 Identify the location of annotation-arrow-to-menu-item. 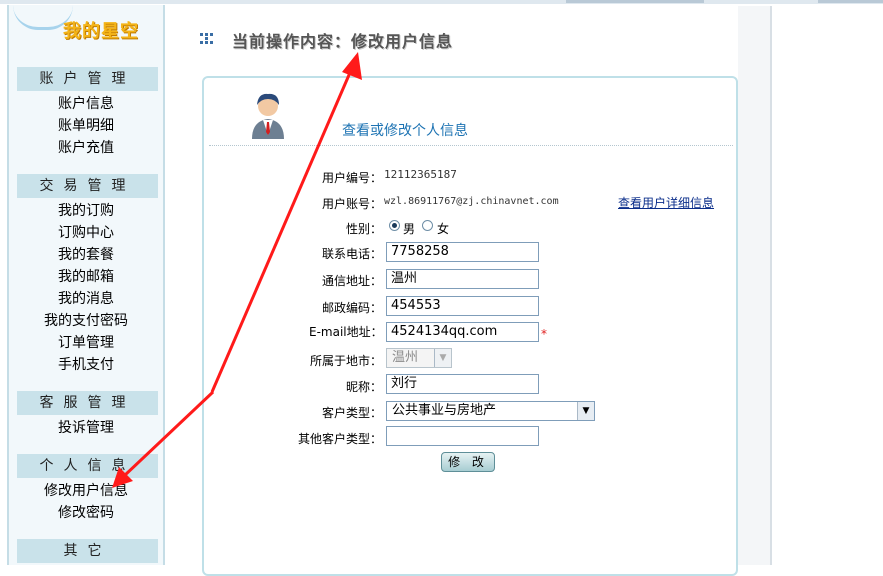
(163, 439).